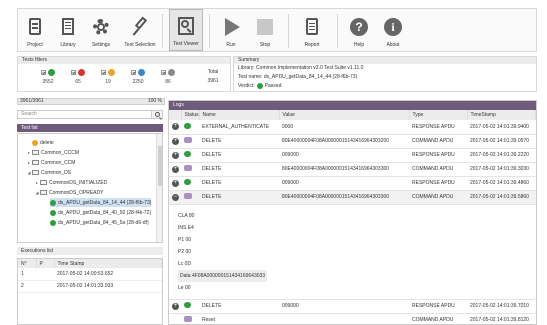  I want to click on detail-lc: Lc 0D, so click(185, 263).